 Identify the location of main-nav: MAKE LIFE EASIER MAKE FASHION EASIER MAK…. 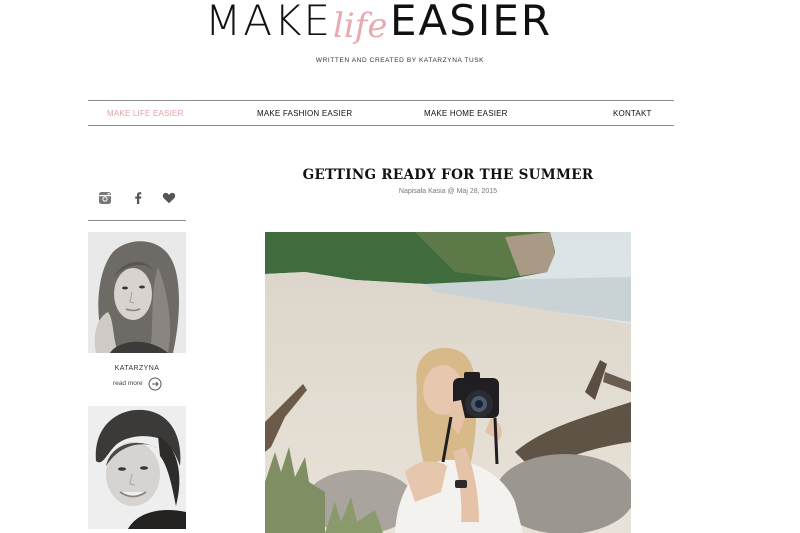
(381, 113).